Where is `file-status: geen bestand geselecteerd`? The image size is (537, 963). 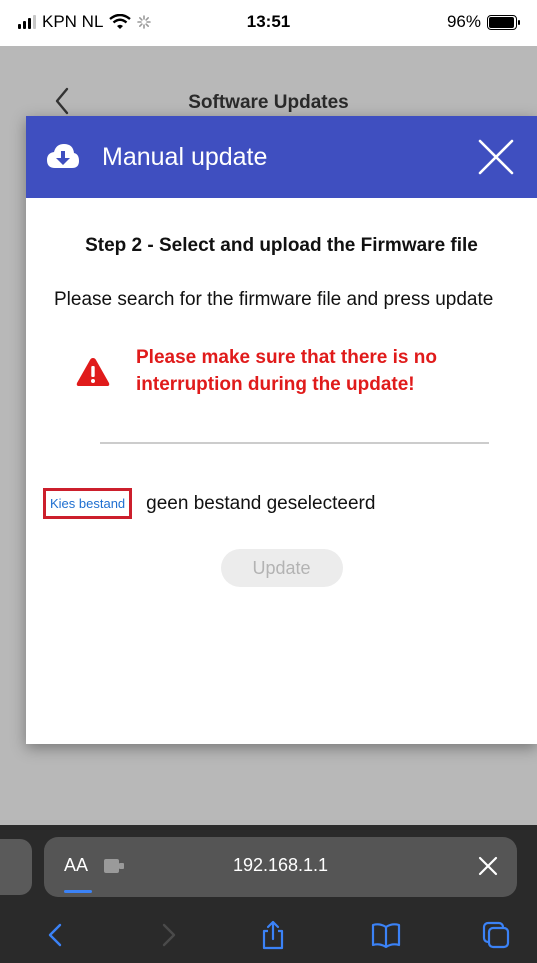 file-status: geen bestand geselecteerd is located at coordinates (261, 503).